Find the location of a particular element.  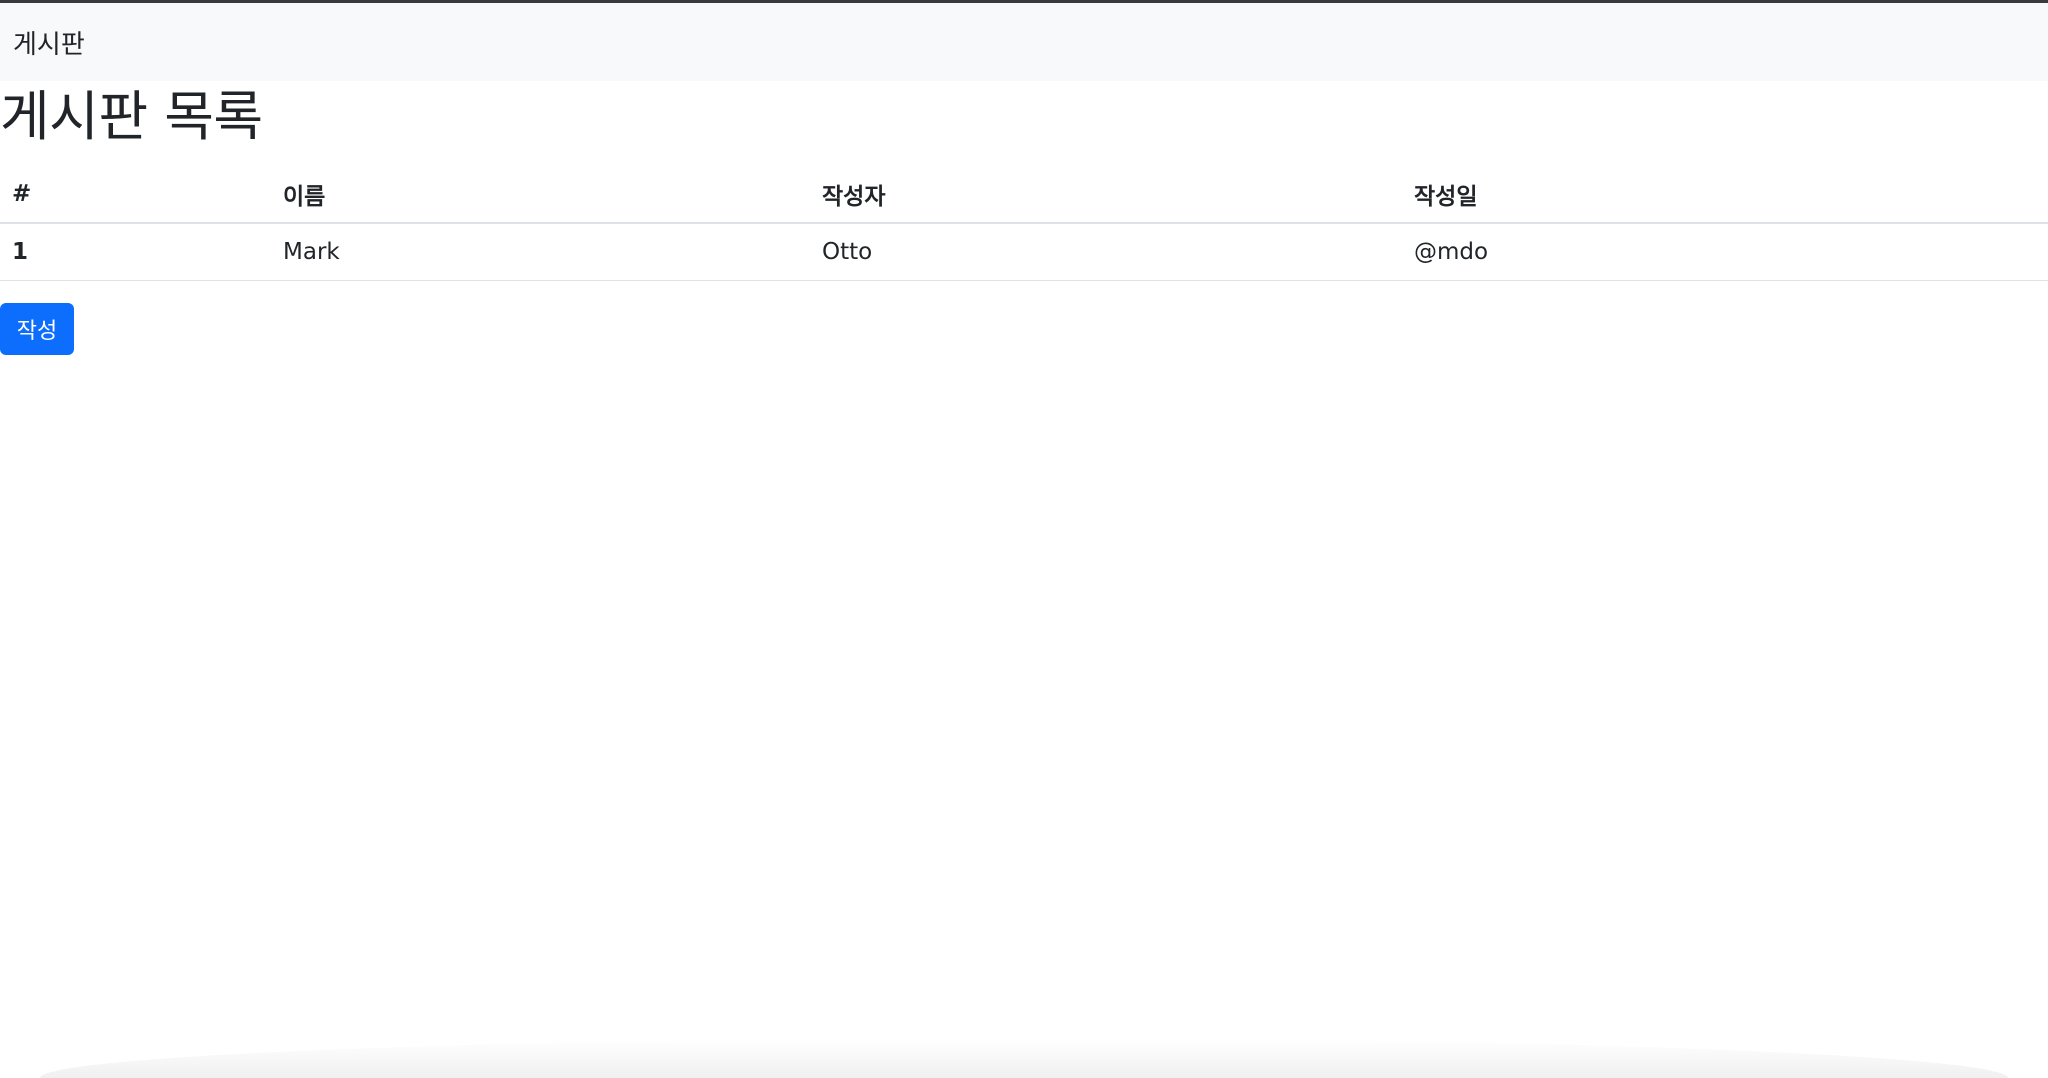

column-header-date: 작성일 is located at coordinates (1725, 194).